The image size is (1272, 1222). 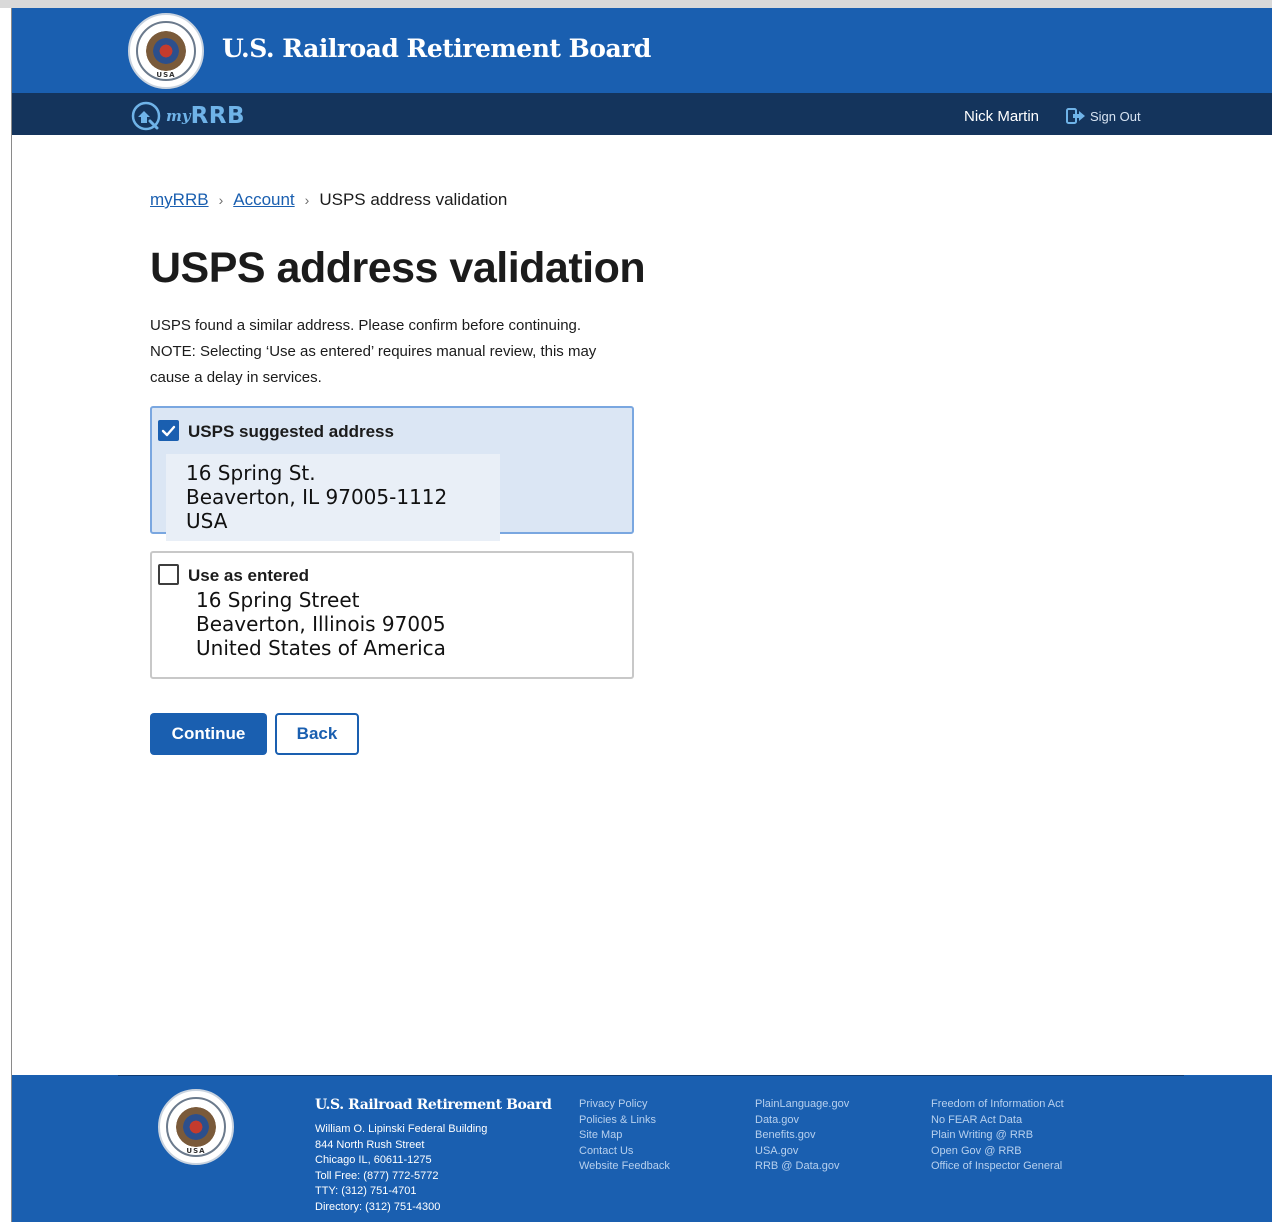 What do you see at coordinates (166, 51) in the screenshot?
I see `rrb-seal-logo: USA` at bounding box center [166, 51].